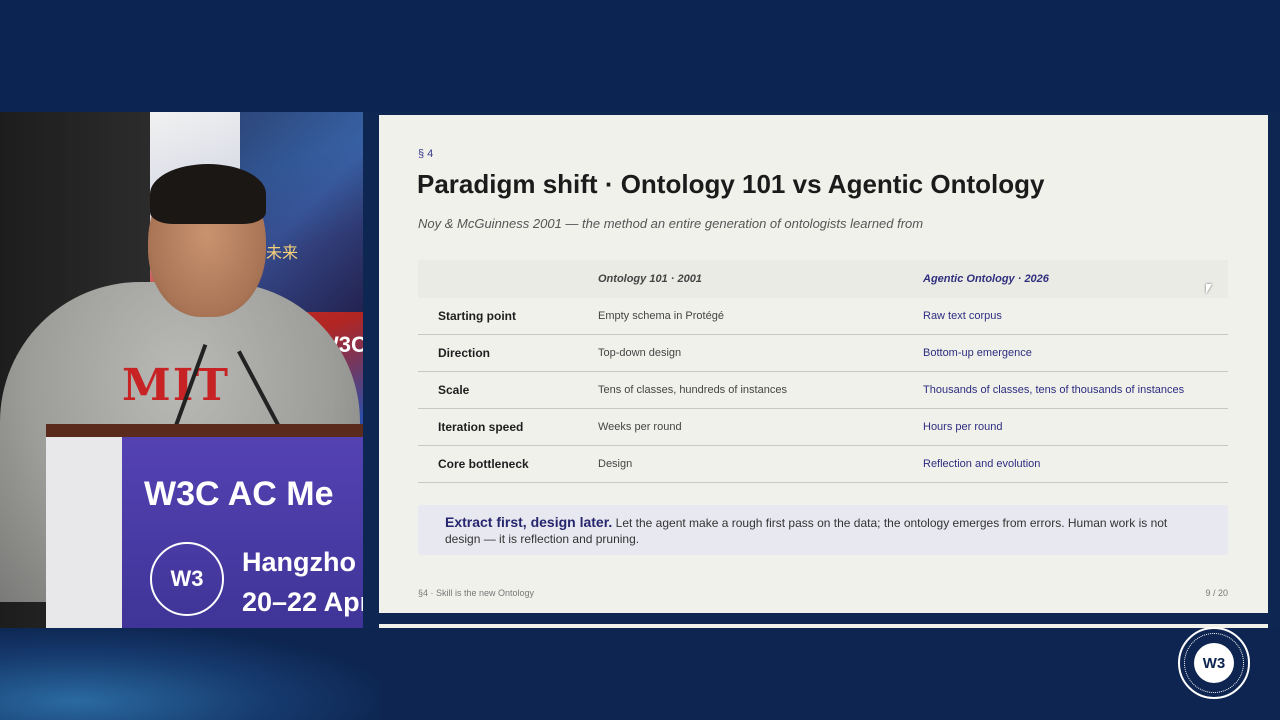  Describe the element at coordinates (963, 427) in the screenshot. I see `row-cell-agentic: Hours per round` at that location.